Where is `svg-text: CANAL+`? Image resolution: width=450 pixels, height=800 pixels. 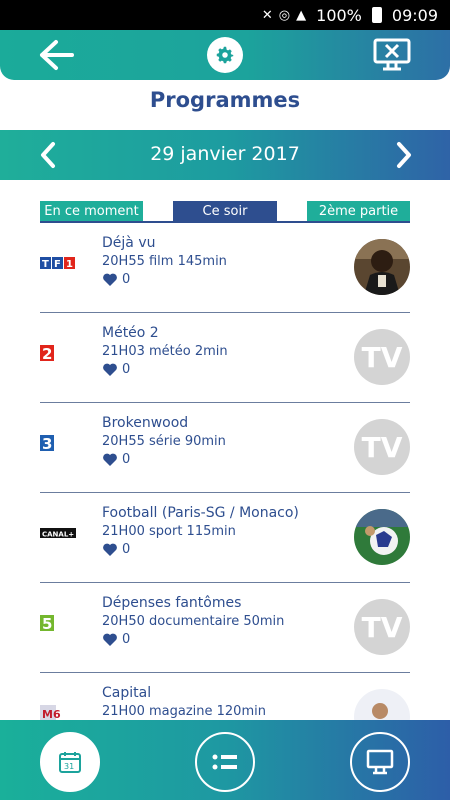 svg-text: CANAL+ is located at coordinates (58, 535).